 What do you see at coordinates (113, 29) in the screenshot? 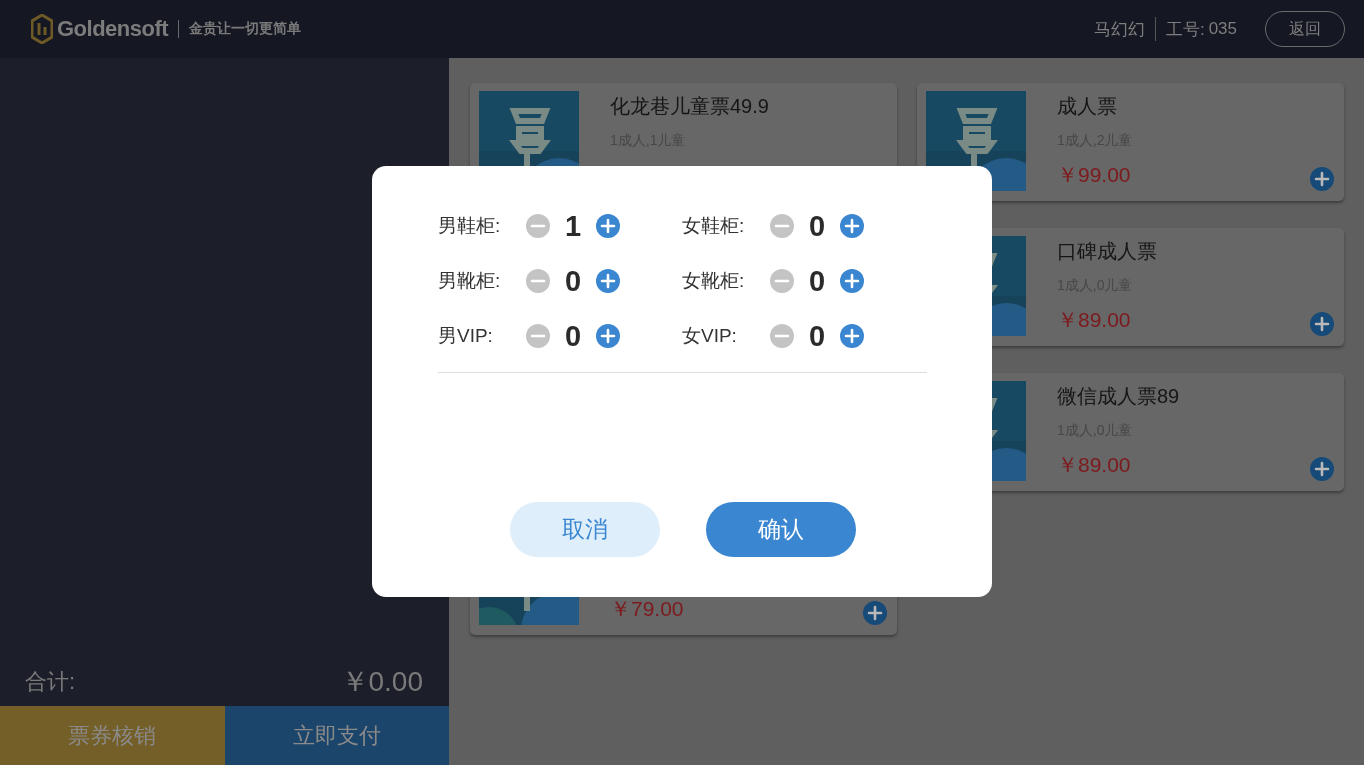
I see `brand-name: Goldensoft` at bounding box center [113, 29].